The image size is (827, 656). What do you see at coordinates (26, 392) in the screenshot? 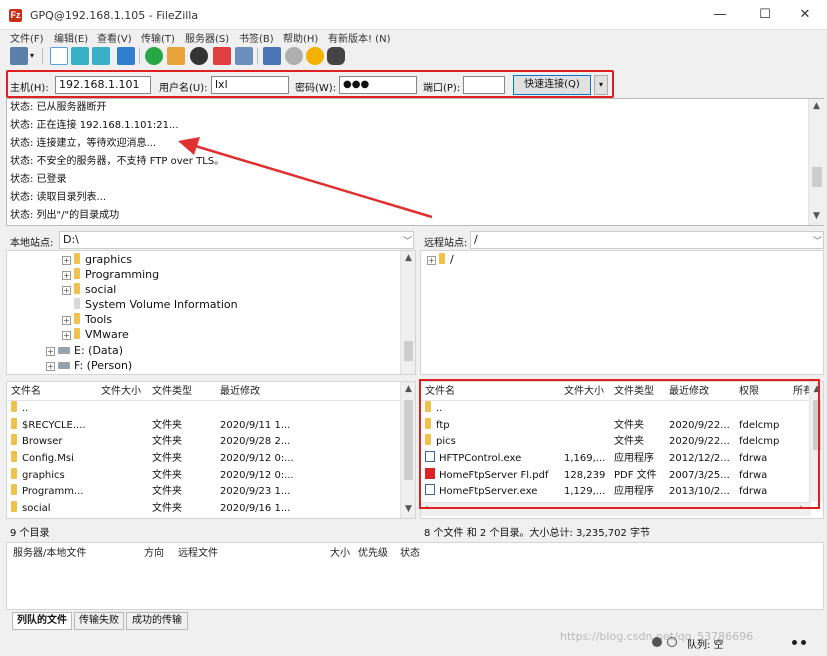
I see `column-header-filename: 文件名` at bounding box center [26, 392].